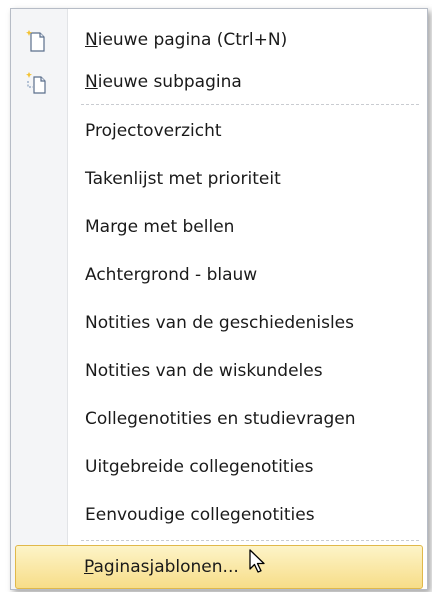 The width and height of the screenshot is (432, 592). I want to click on menu-item-label: Notities van de geschiedenisles, so click(219, 323).